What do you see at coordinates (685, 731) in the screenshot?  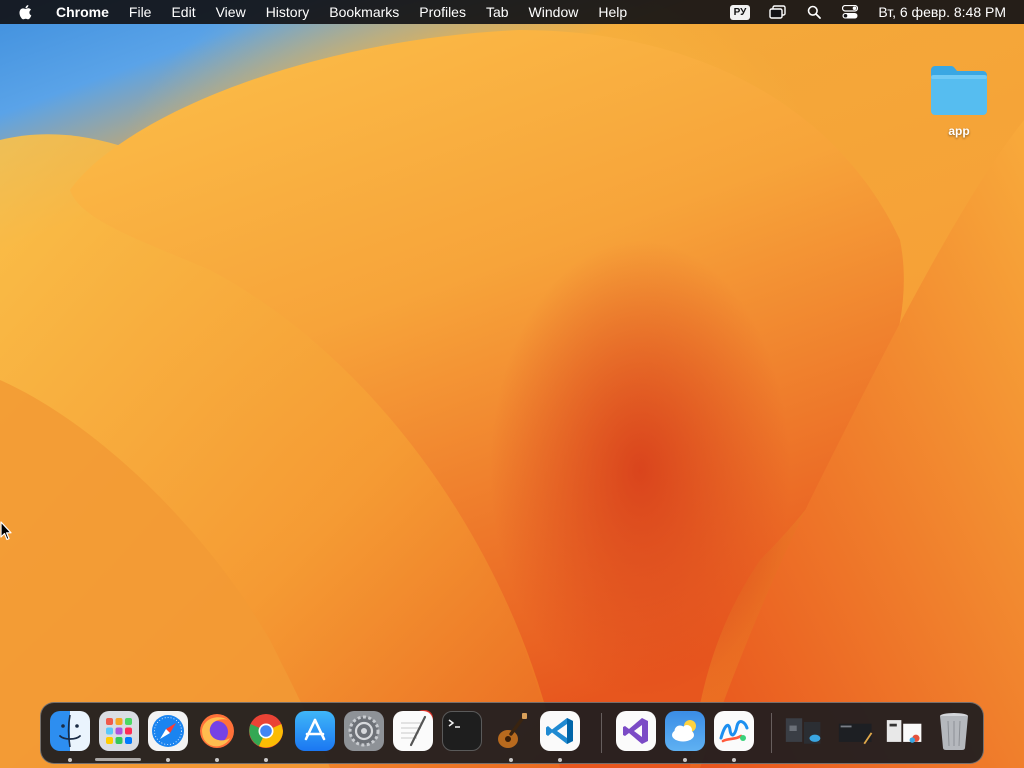 I see `dock-weather-icon` at bounding box center [685, 731].